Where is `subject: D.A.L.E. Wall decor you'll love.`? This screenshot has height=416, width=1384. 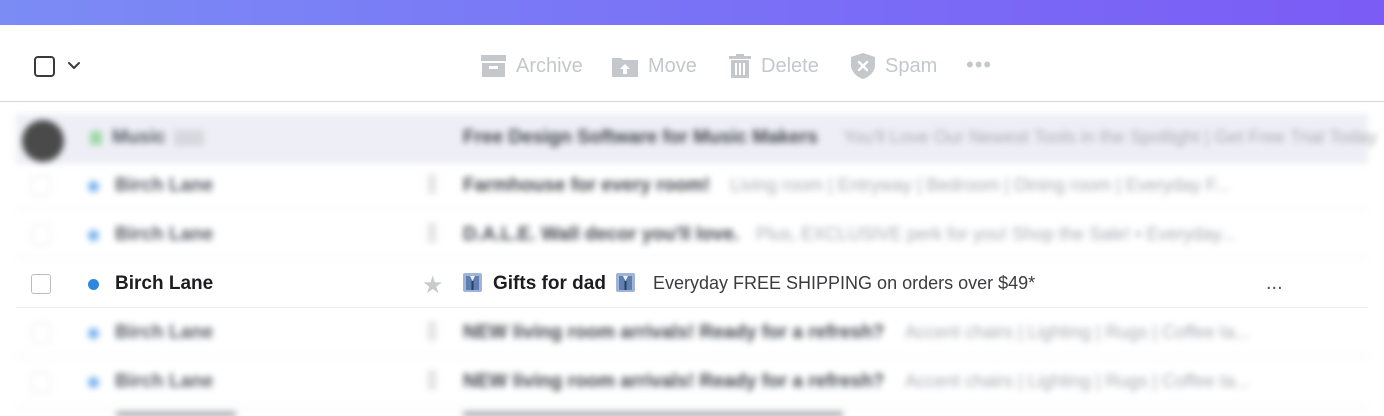 subject: D.A.L.E. Wall decor you'll love. is located at coordinates (601, 234).